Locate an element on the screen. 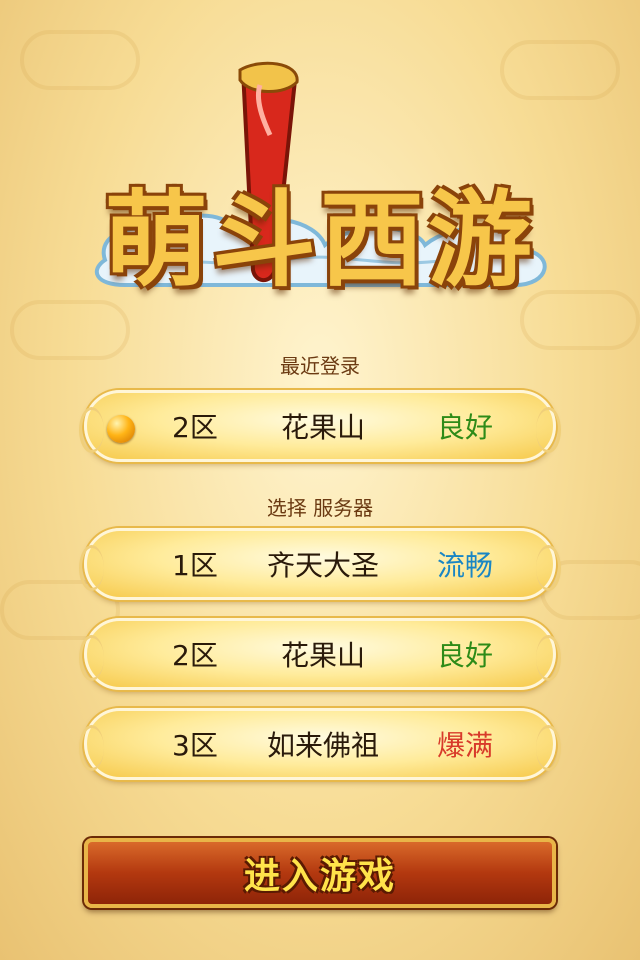  recent-server-row: 2区 花果山 良好 is located at coordinates (320, 426).